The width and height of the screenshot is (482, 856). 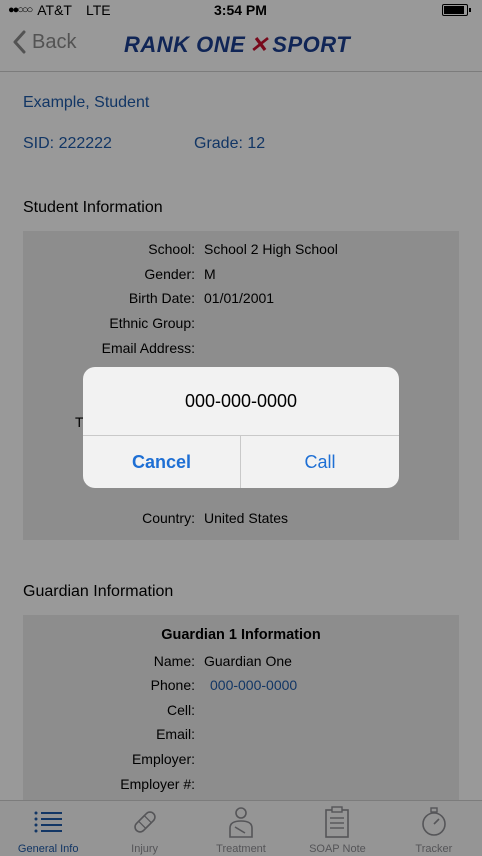 What do you see at coordinates (162, 462) in the screenshot?
I see `cancel-button: Cancel` at bounding box center [162, 462].